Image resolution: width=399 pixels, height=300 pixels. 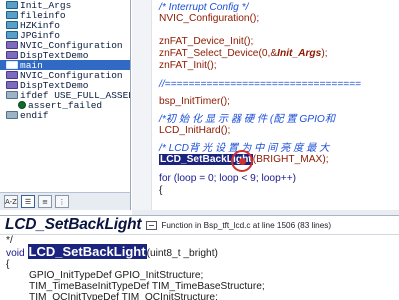 What do you see at coordinates (65, 65) in the screenshot?
I see `symbol-item-selected: main` at bounding box center [65, 65].